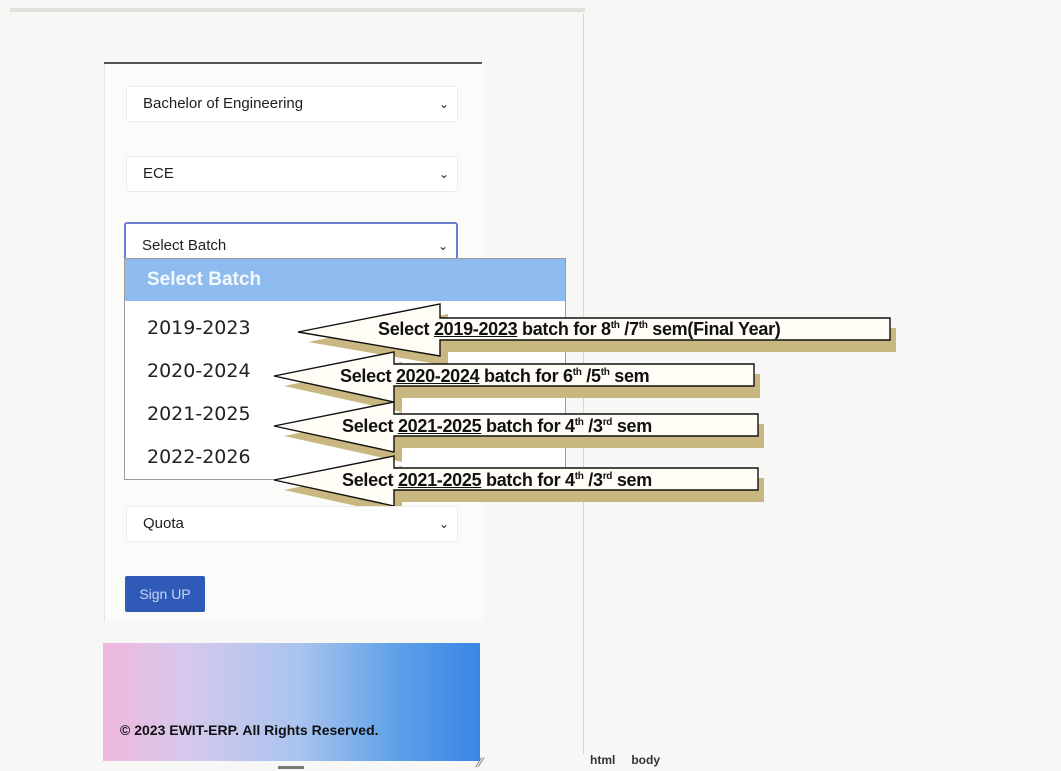 Image resolution: width=1061 pixels, height=771 pixels. I want to click on footer-banner, so click(291, 702).